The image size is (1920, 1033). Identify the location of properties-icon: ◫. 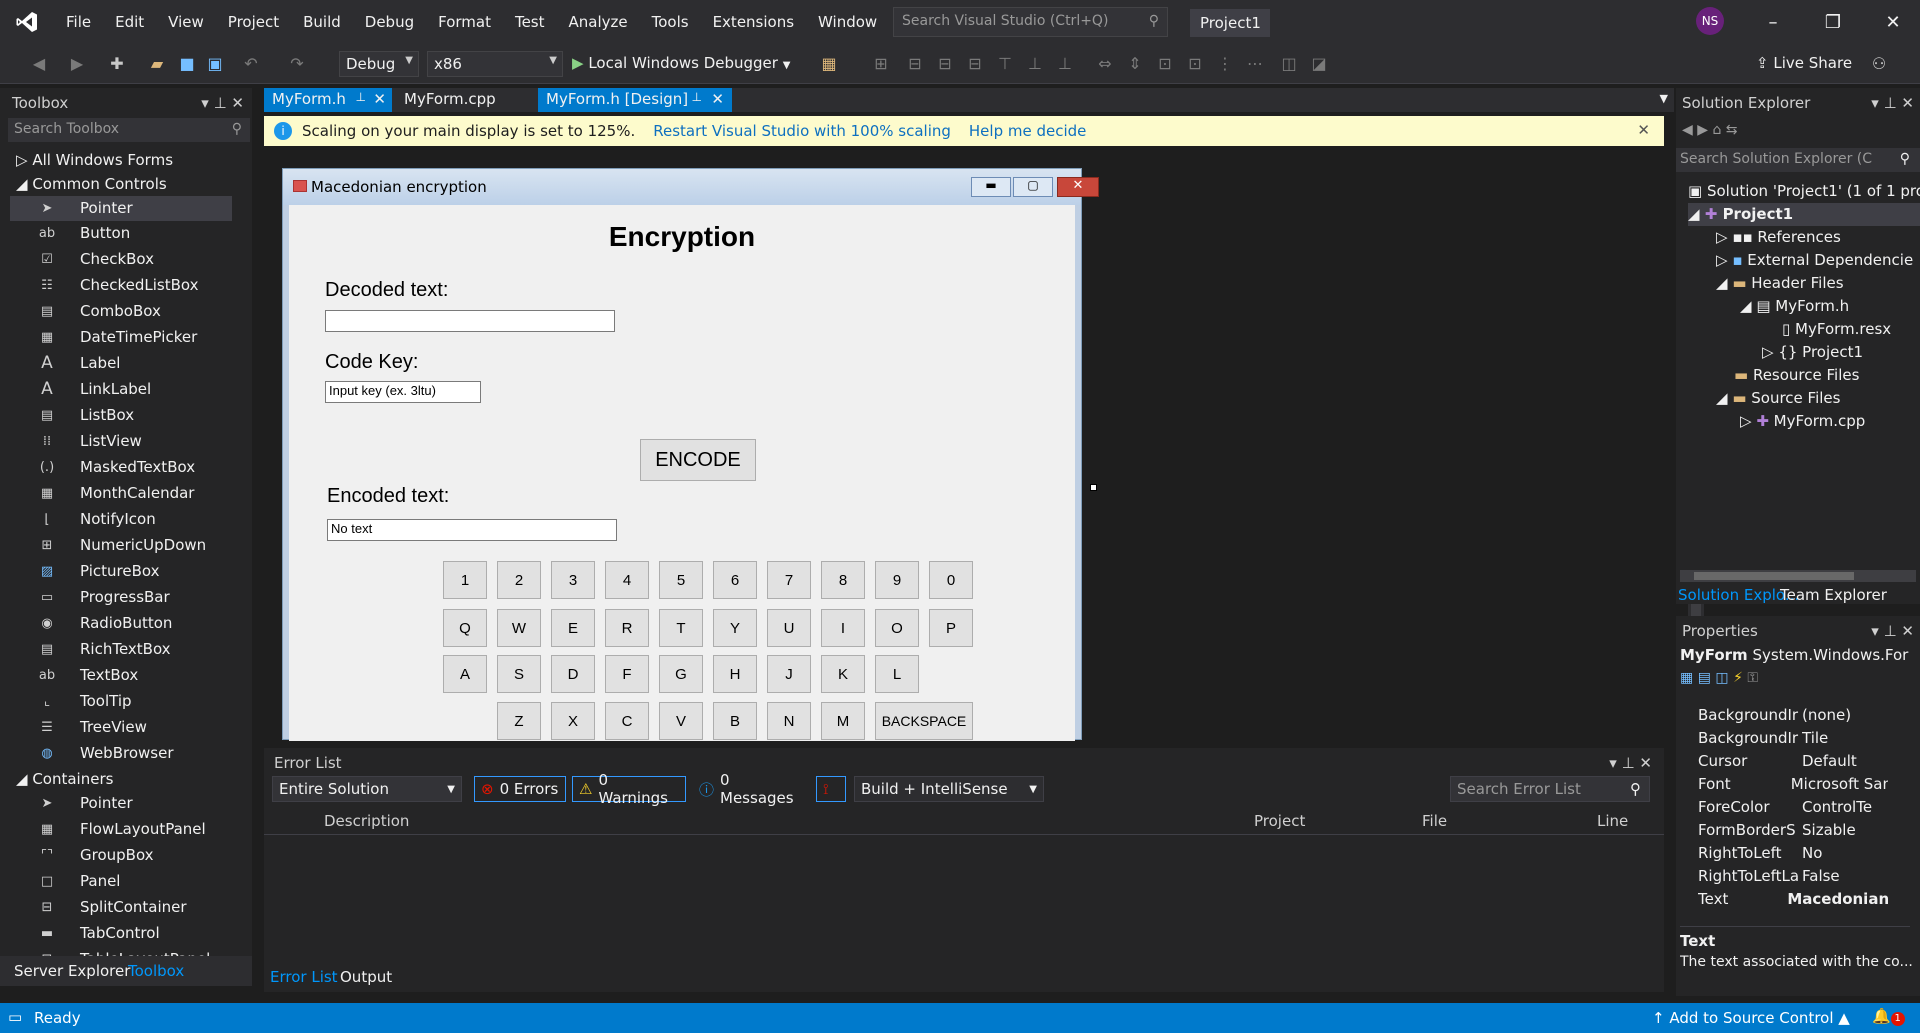
(1721, 678).